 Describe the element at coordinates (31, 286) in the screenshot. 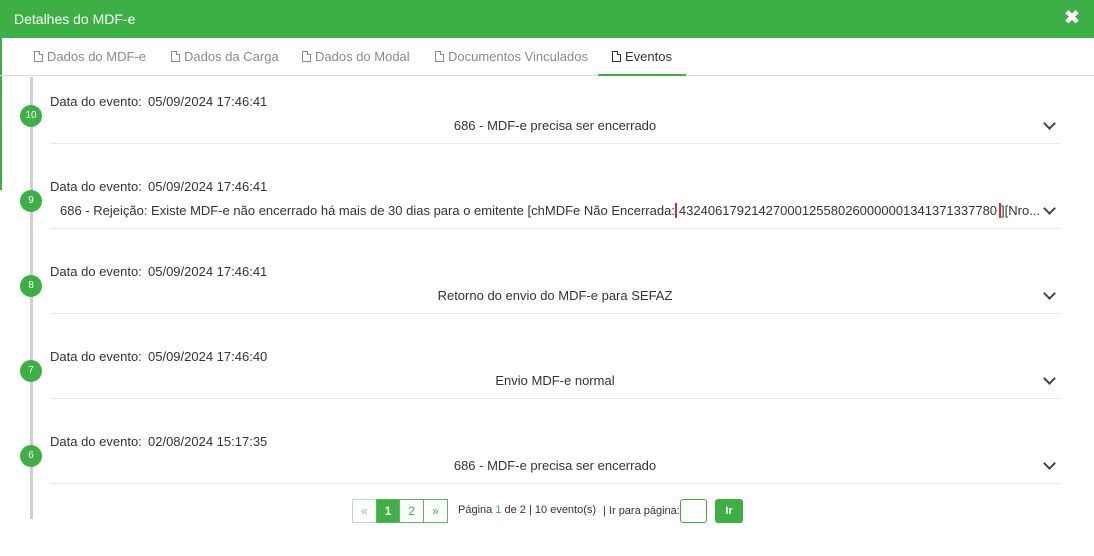

I see `event-number-badge: 8` at that location.